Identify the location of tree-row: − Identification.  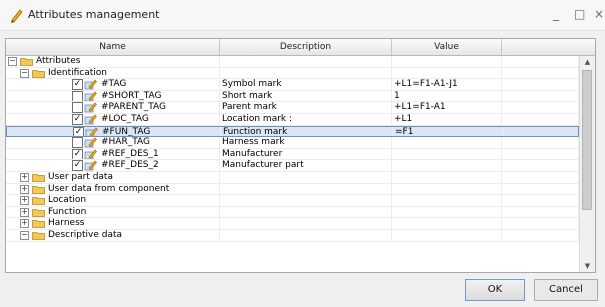
(292, 73).